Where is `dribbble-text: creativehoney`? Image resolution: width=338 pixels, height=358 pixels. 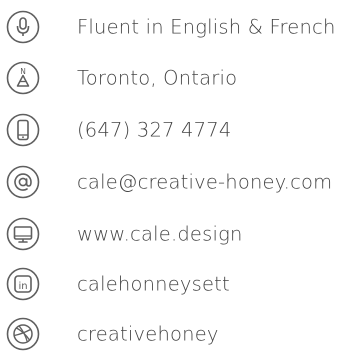
dribbble-text: creativehoney is located at coordinates (148, 334).